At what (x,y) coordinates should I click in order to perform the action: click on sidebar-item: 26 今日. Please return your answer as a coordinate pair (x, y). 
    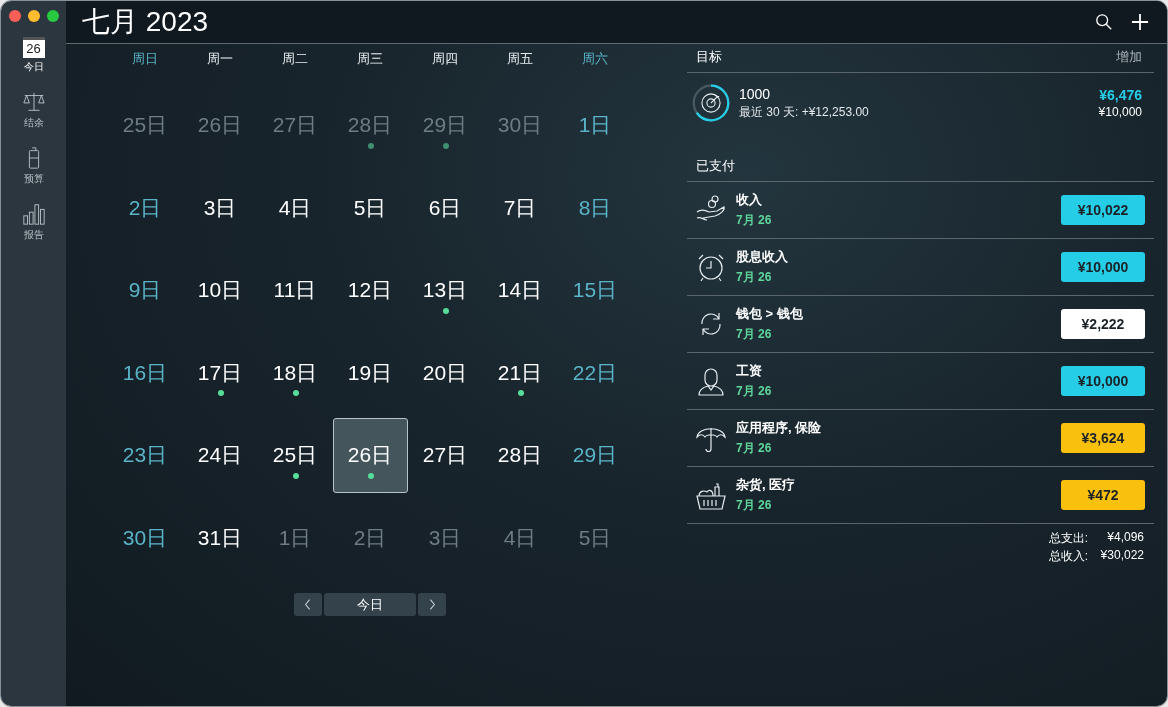
    Looking at the image, I should click on (33, 55).